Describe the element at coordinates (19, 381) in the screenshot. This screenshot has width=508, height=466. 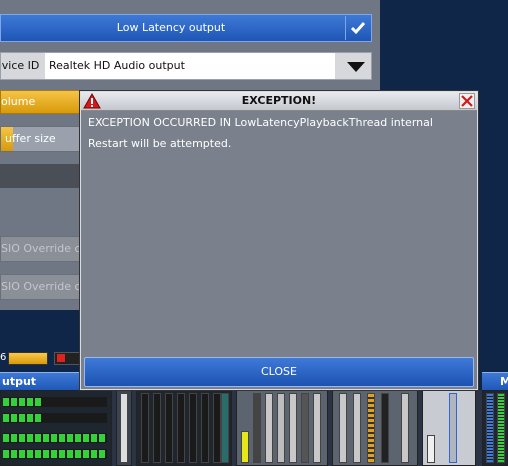
I see `output-label: utput` at that location.